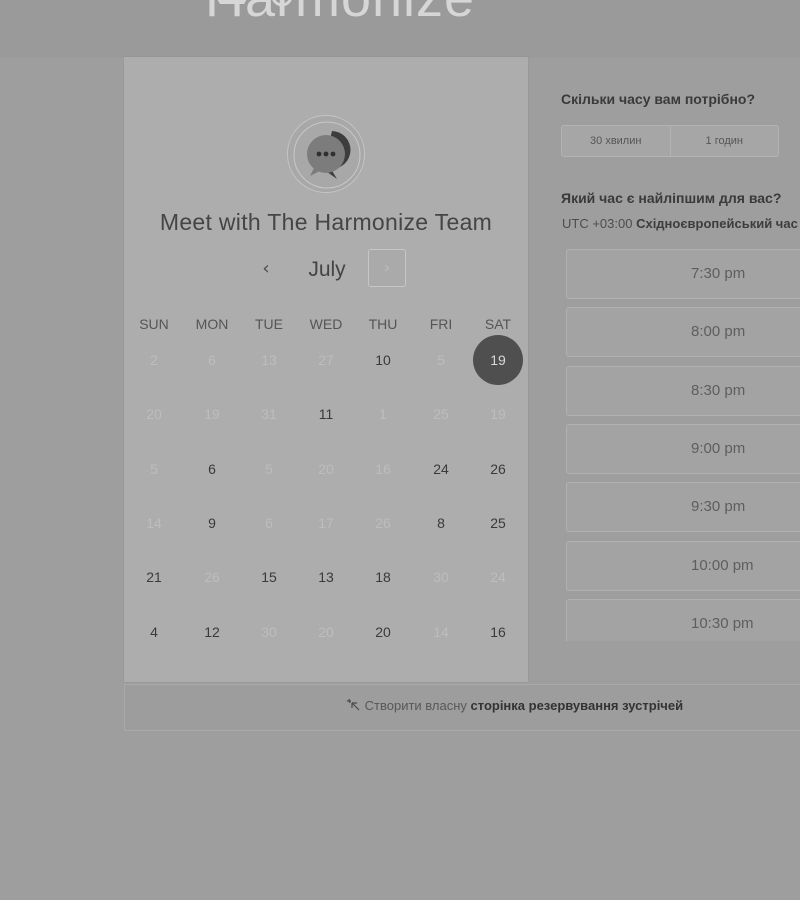  What do you see at coordinates (326, 414) in the screenshot?
I see `calendar-day: 11` at bounding box center [326, 414].